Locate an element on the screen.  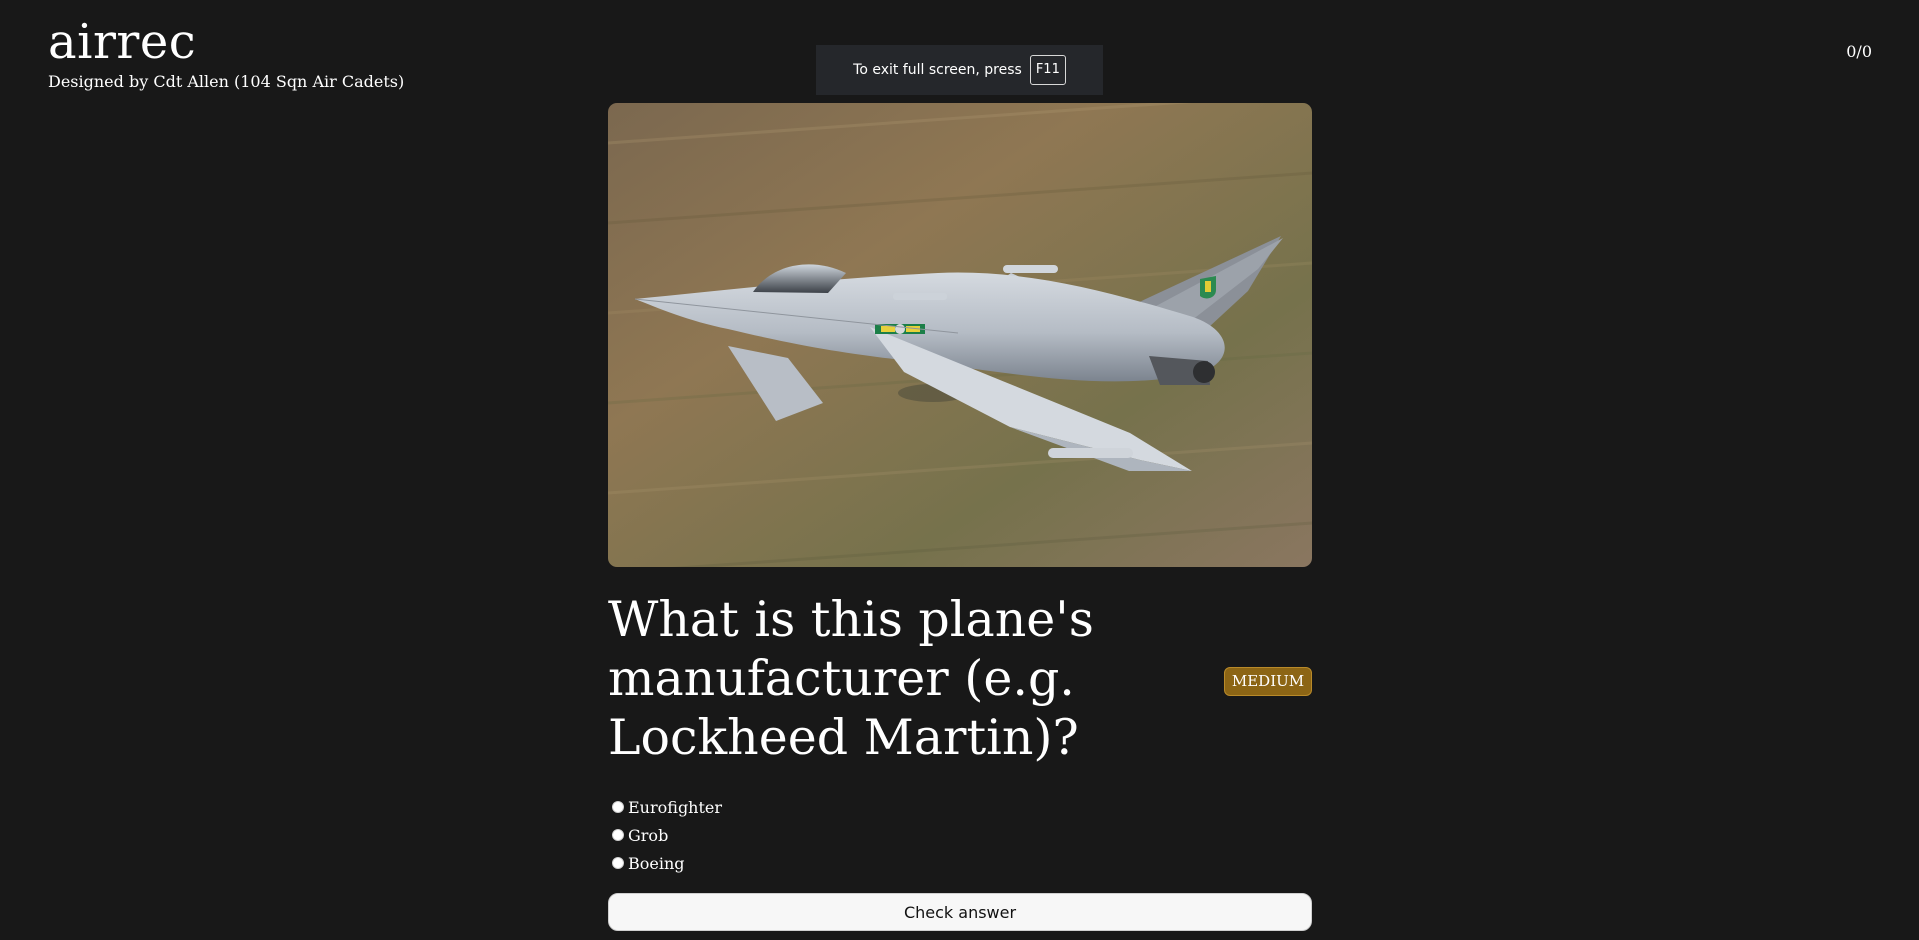
fullscreen-exit-toast: To exit full screen, press F11 is located at coordinates (959, 70).